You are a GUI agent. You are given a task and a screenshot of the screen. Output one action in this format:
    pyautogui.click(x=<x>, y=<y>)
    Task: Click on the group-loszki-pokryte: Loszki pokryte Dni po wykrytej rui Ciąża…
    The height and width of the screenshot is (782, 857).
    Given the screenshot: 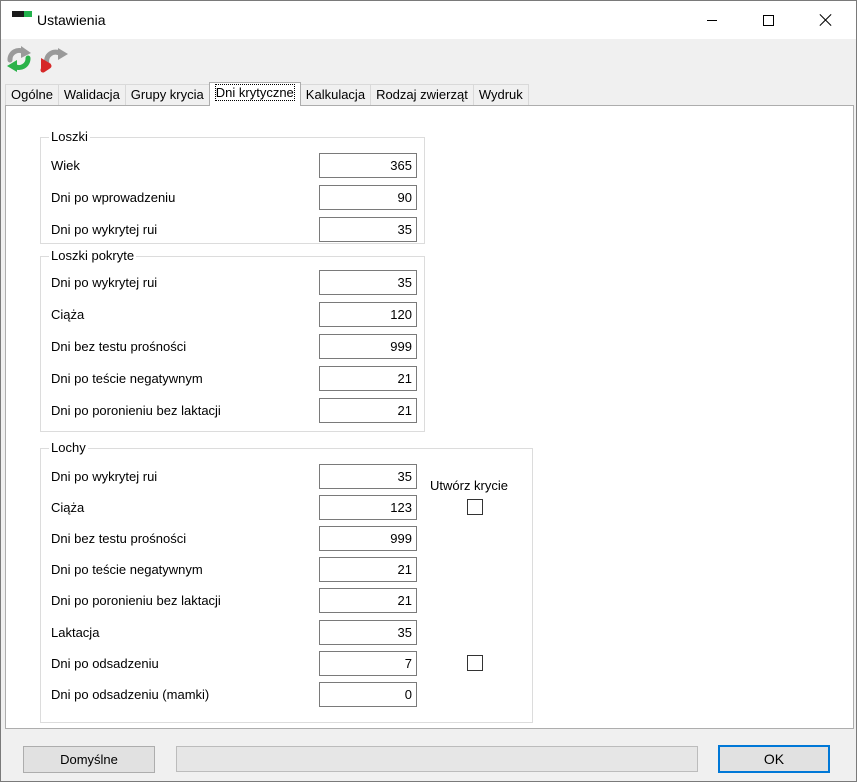 What is the action you would take?
    pyautogui.click(x=232, y=340)
    